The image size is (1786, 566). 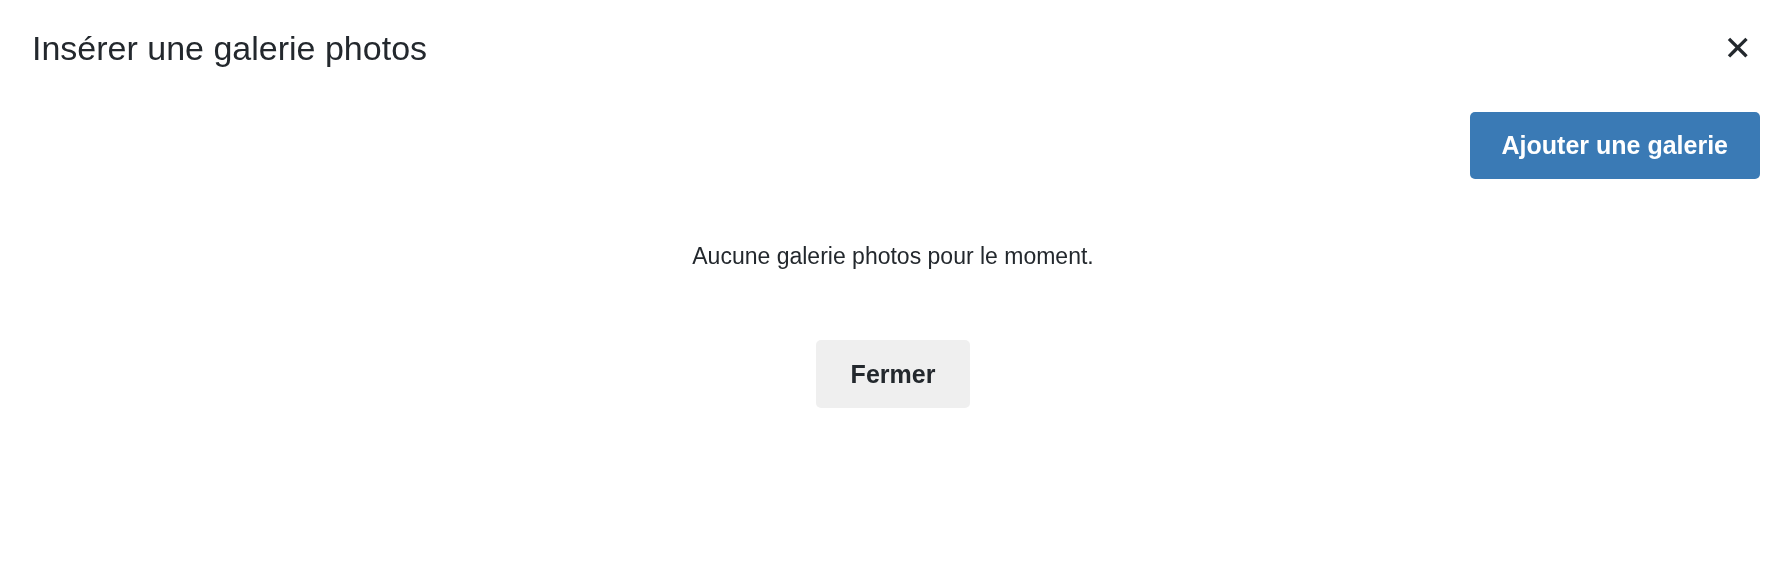 What do you see at coordinates (230, 48) in the screenshot?
I see `dialog-title: Insérer une galerie photos` at bounding box center [230, 48].